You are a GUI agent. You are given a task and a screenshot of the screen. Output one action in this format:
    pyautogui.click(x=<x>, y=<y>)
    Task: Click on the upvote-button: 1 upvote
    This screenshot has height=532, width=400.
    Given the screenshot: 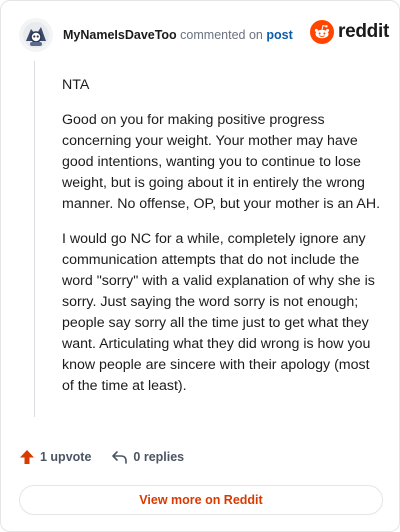 What is the action you would take?
    pyautogui.click(x=55, y=457)
    